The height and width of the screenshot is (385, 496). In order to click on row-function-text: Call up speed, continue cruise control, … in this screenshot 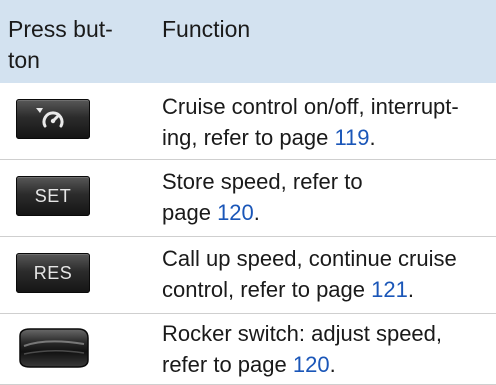, I will do `click(325, 274)`.